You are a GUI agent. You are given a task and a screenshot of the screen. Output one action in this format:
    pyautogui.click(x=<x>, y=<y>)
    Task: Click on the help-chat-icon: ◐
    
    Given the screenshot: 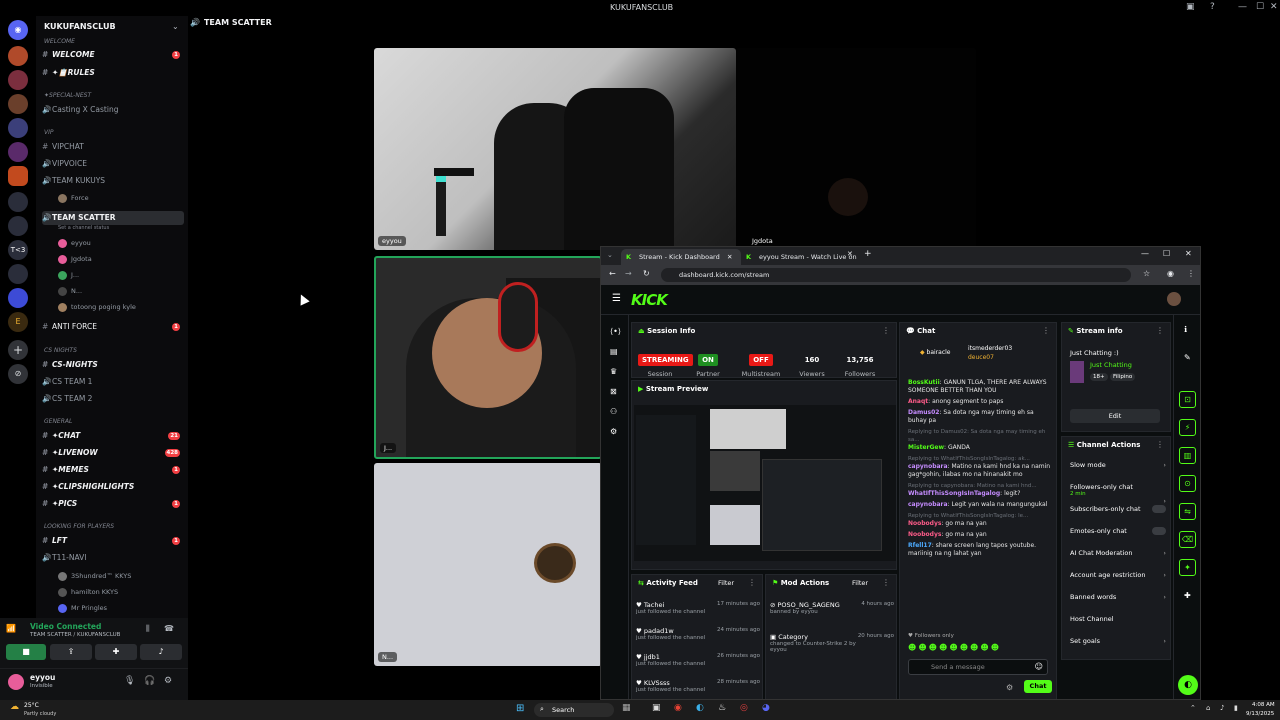 What is the action you would take?
    pyautogui.click(x=1188, y=685)
    